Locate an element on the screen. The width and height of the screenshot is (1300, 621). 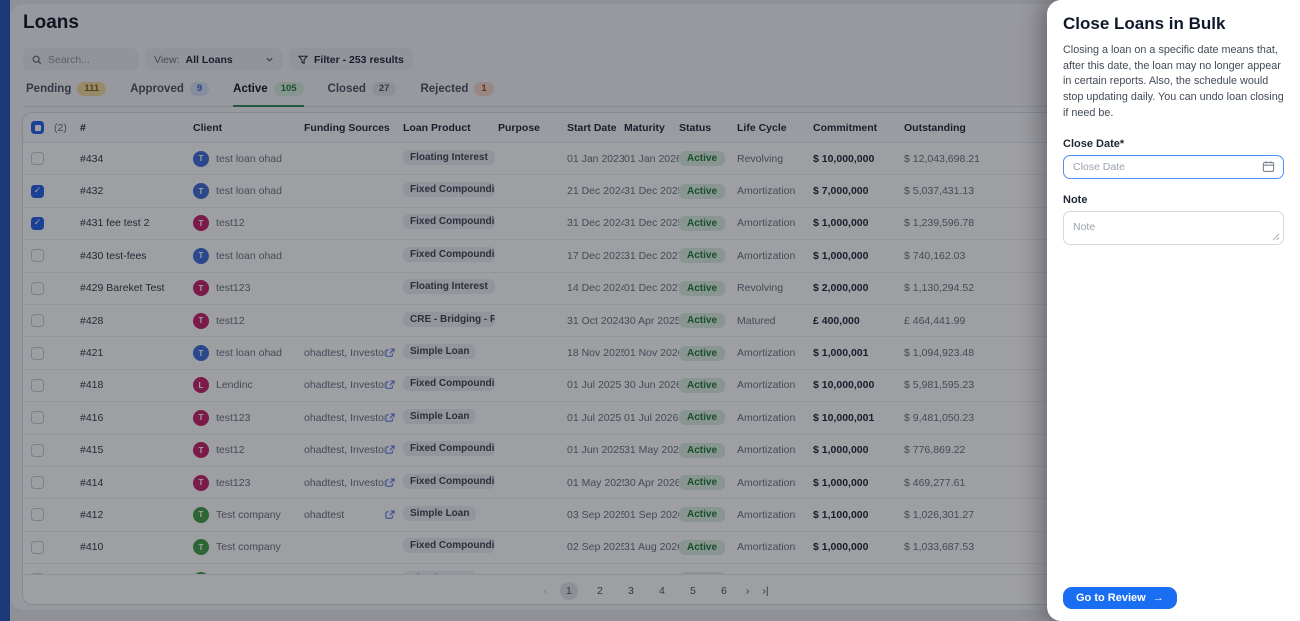
note-label: Note is located at coordinates (1075, 200).